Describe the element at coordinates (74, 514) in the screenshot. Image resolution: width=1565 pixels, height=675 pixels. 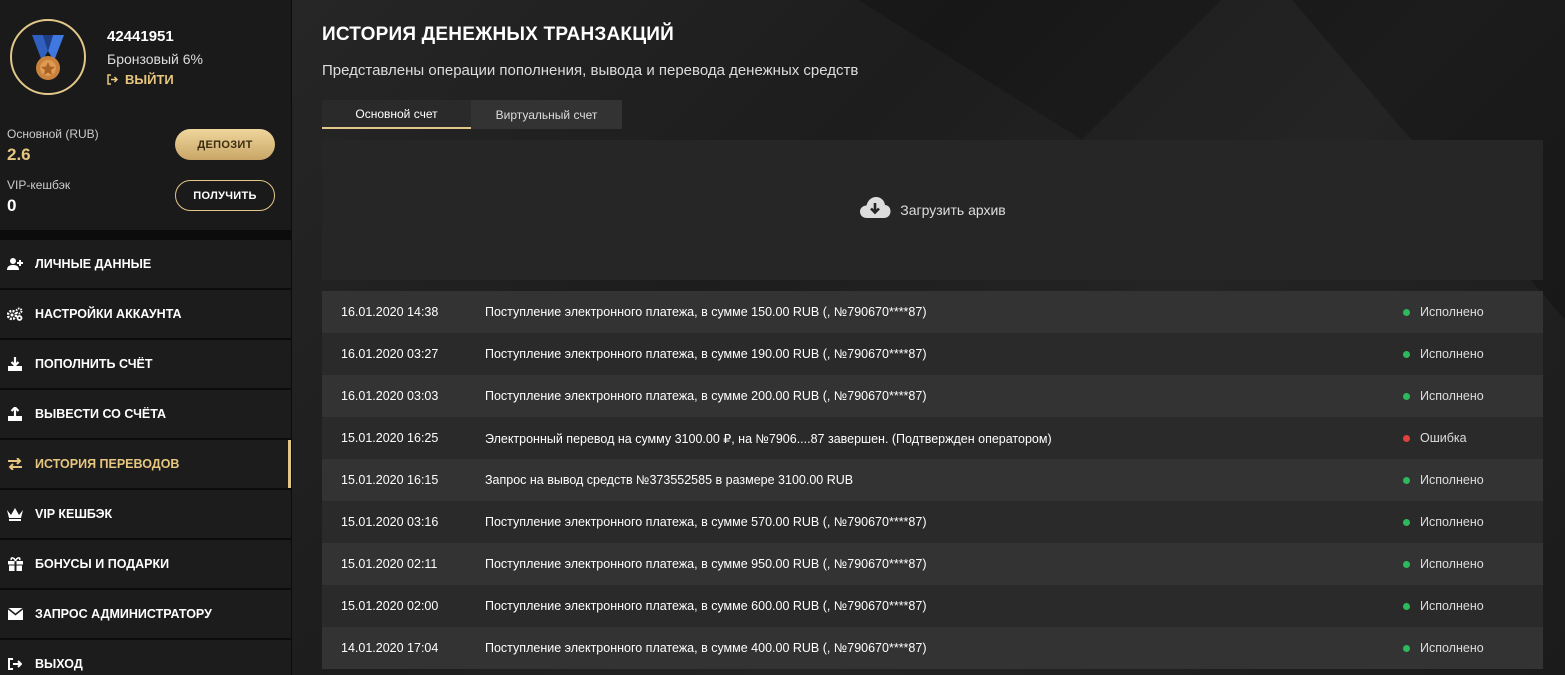
I see `sidebar-item-label: VIP КЕШБЭК` at that location.